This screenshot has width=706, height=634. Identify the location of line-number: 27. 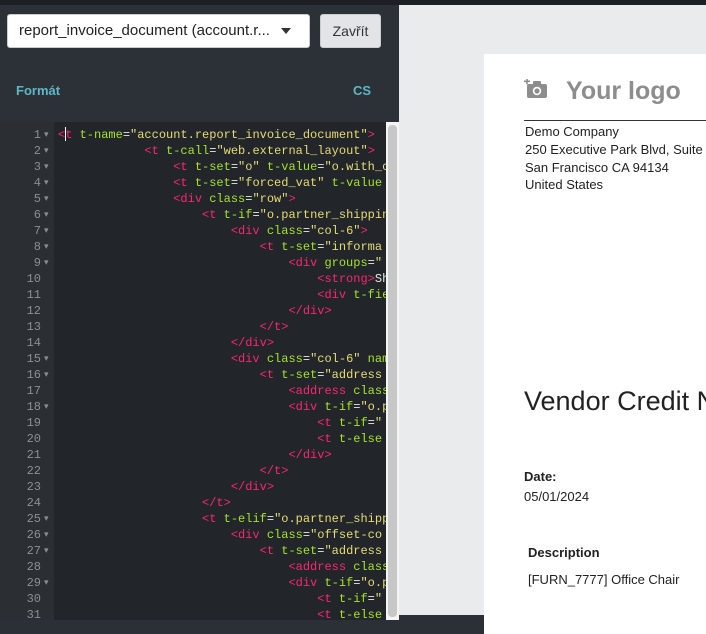
(33, 551).